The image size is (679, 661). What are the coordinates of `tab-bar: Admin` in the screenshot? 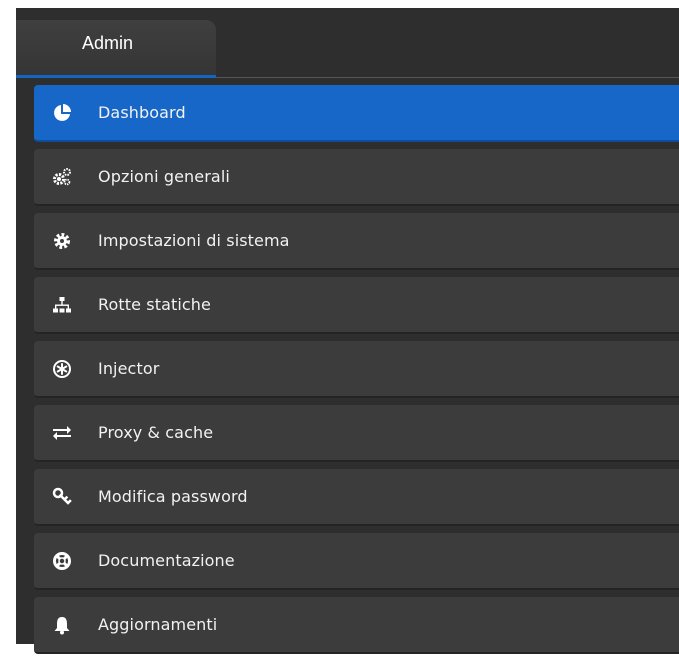 It's located at (347, 44).